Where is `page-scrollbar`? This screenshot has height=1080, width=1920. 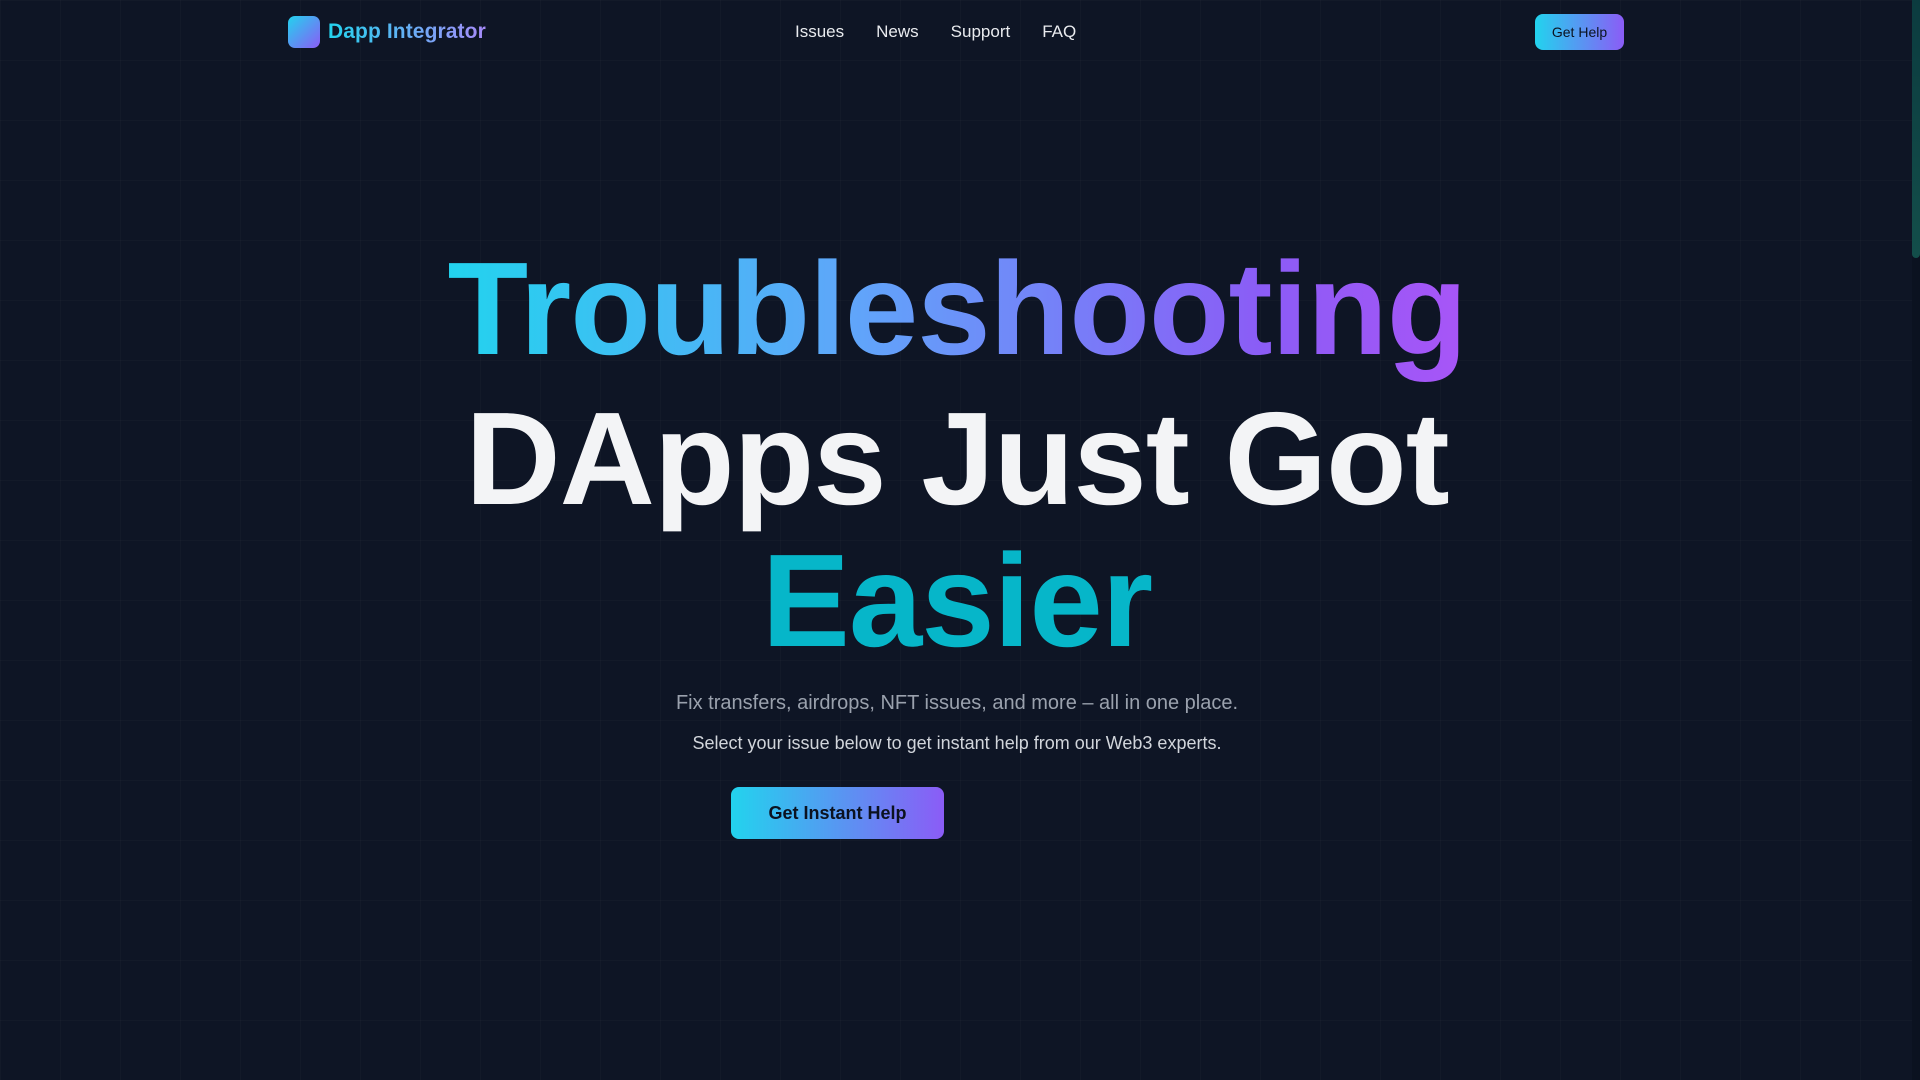
page-scrollbar is located at coordinates (1916, 540).